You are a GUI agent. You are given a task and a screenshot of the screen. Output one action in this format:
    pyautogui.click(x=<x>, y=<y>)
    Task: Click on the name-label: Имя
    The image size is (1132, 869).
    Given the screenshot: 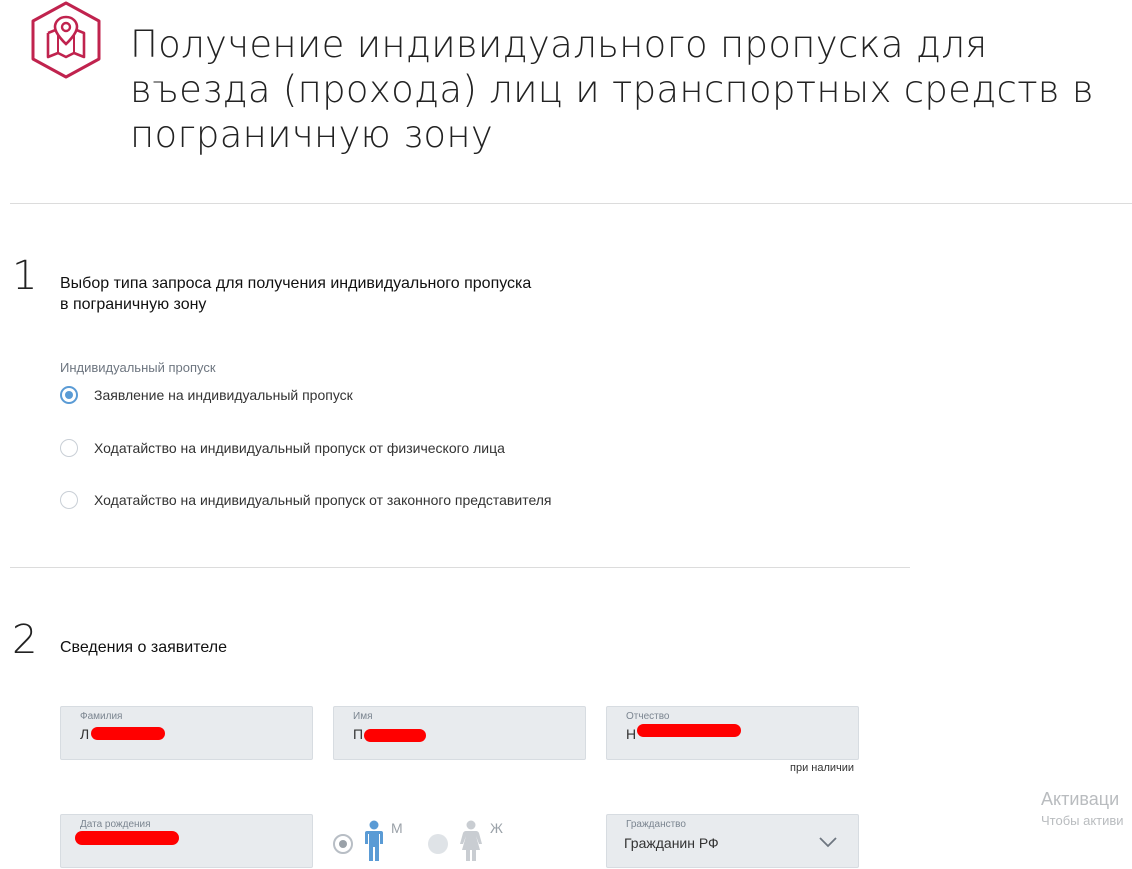 What is the action you would take?
    pyautogui.click(x=363, y=716)
    